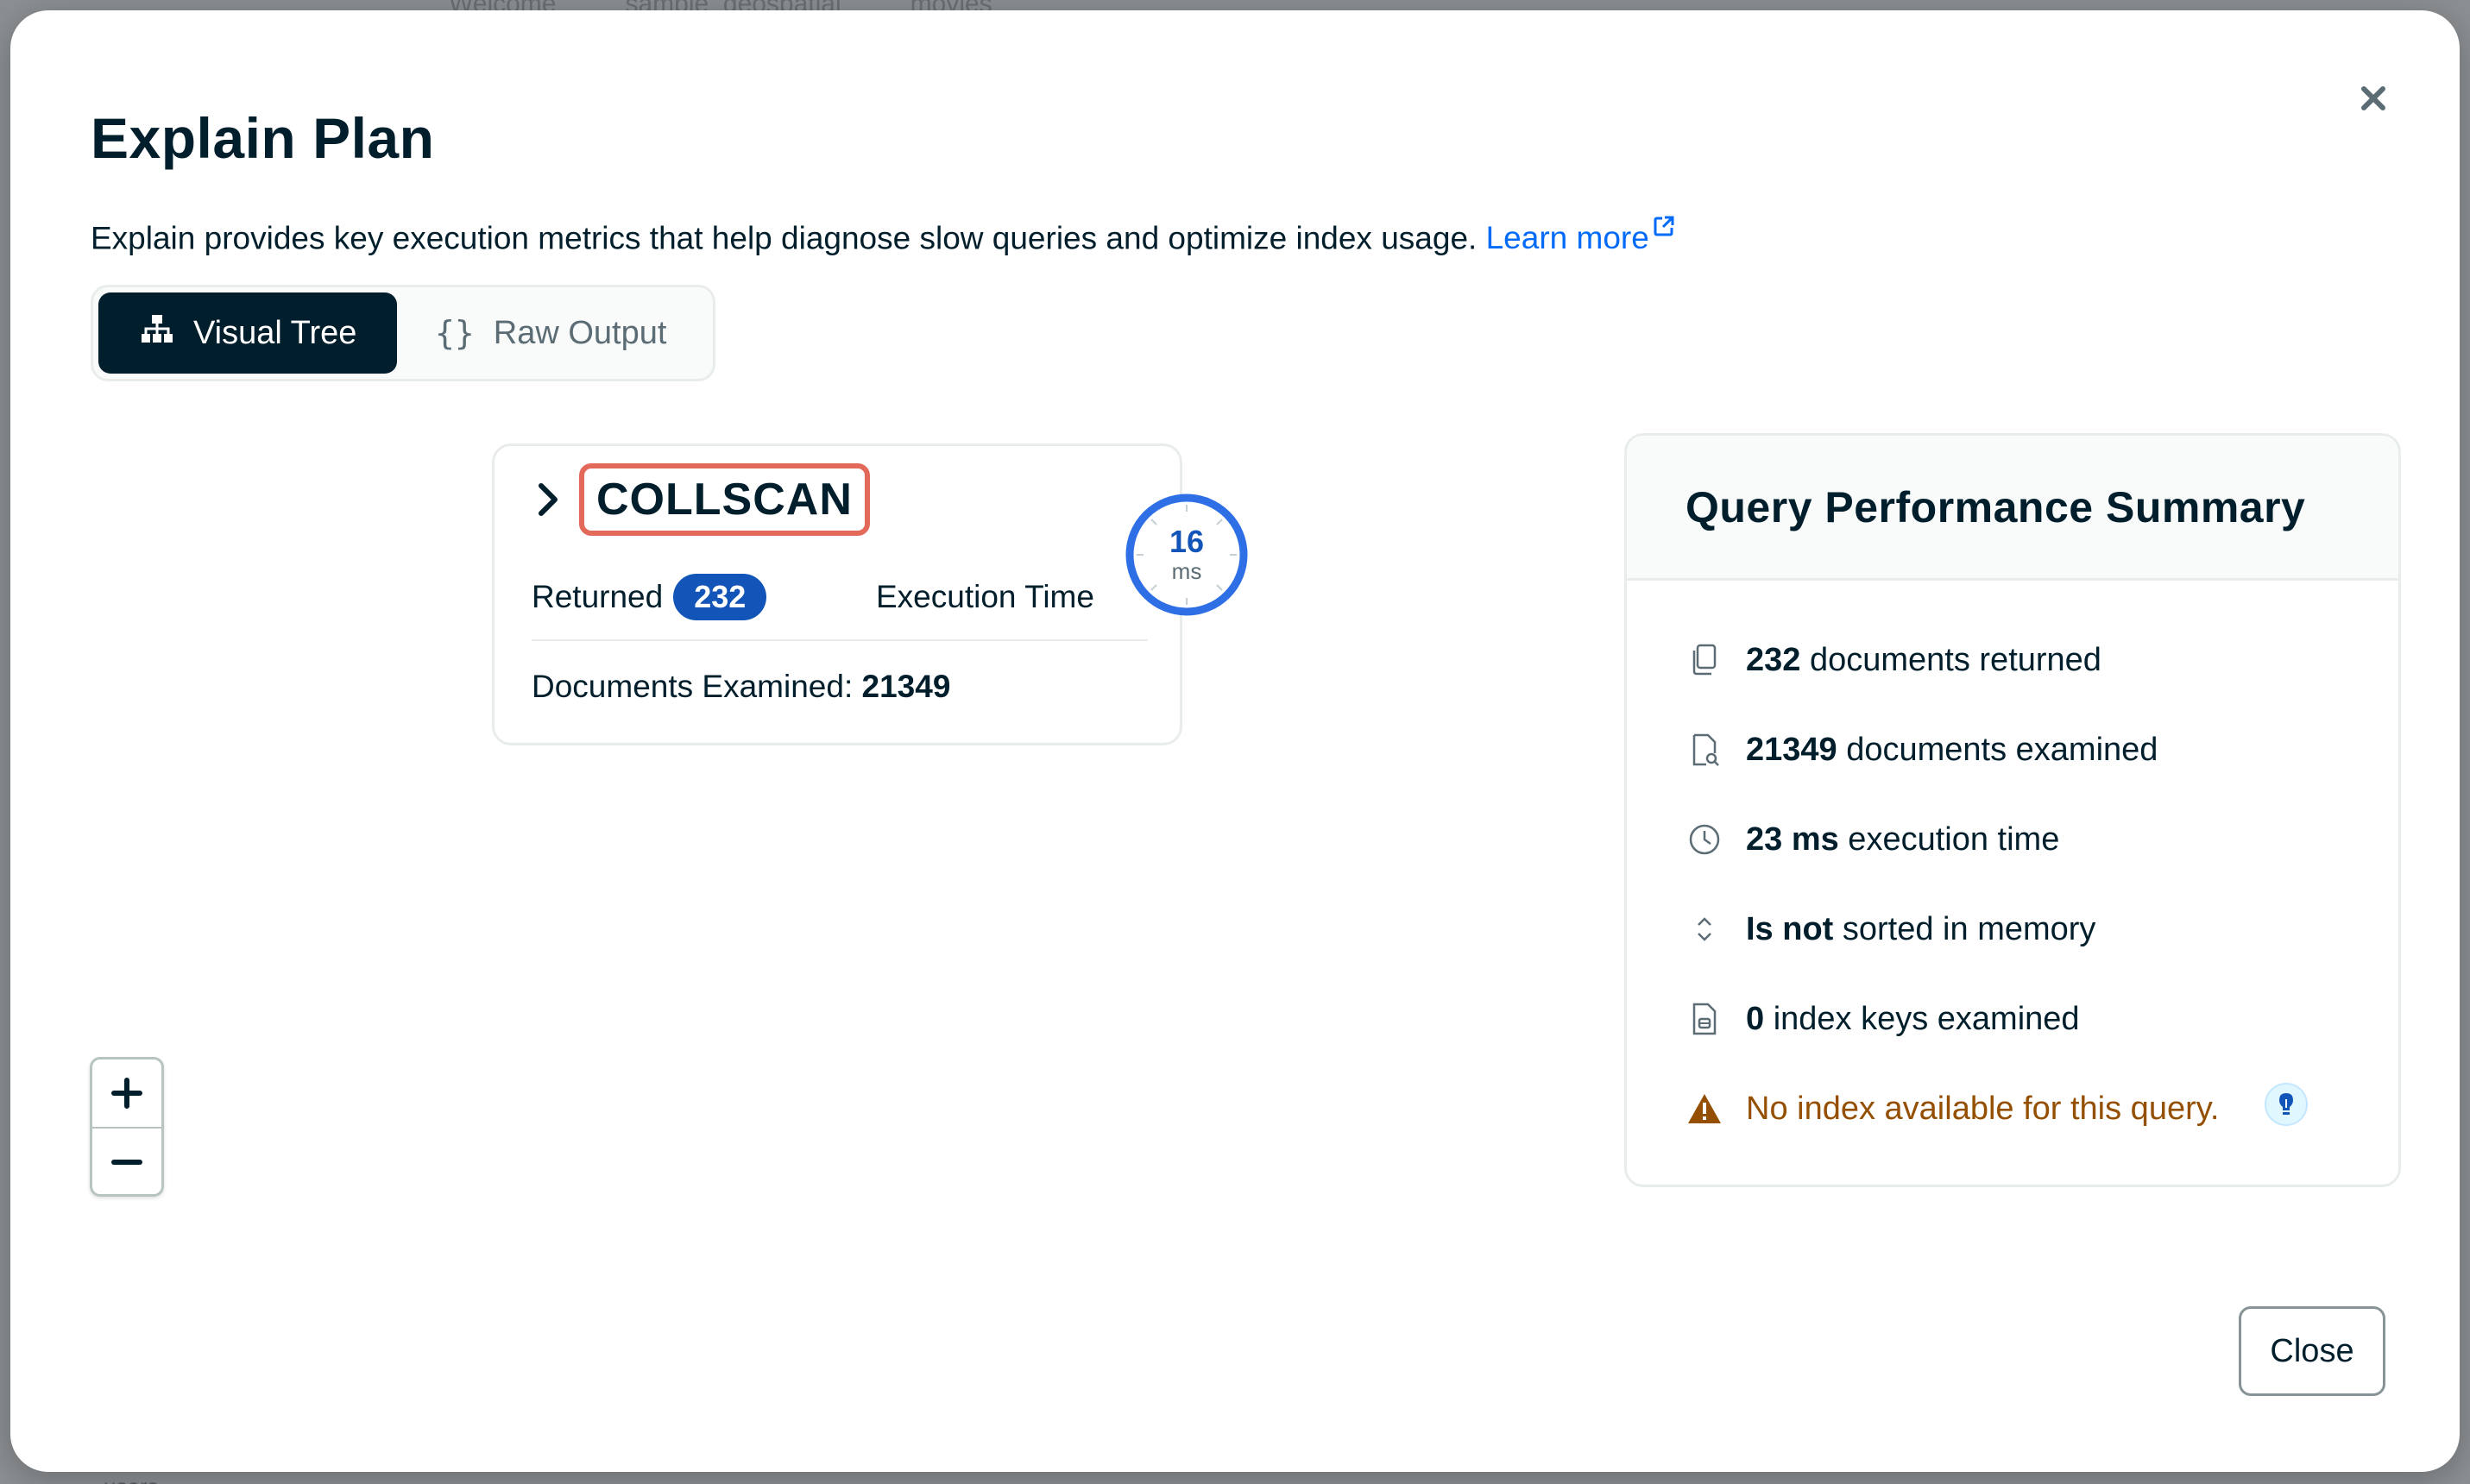 The height and width of the screenshot is (1484, 2470). What do you see at coordinates (168, 1479) in the screenshot?
I see `background-sidebar-item: users` at bounding box center [168, 1479].